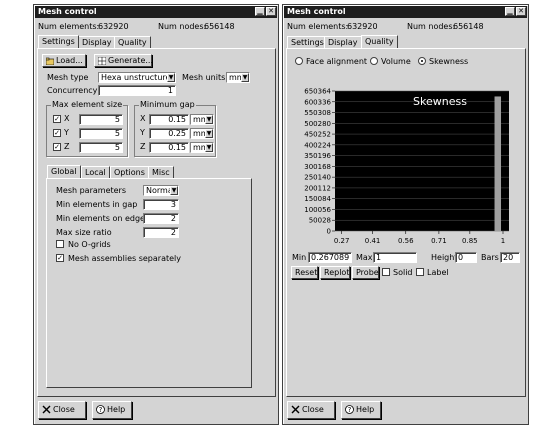  What do you see at coordinates (137, 90) in the screenshot?
I see `concurrency-field: 1` at bounding box center [137, 90].